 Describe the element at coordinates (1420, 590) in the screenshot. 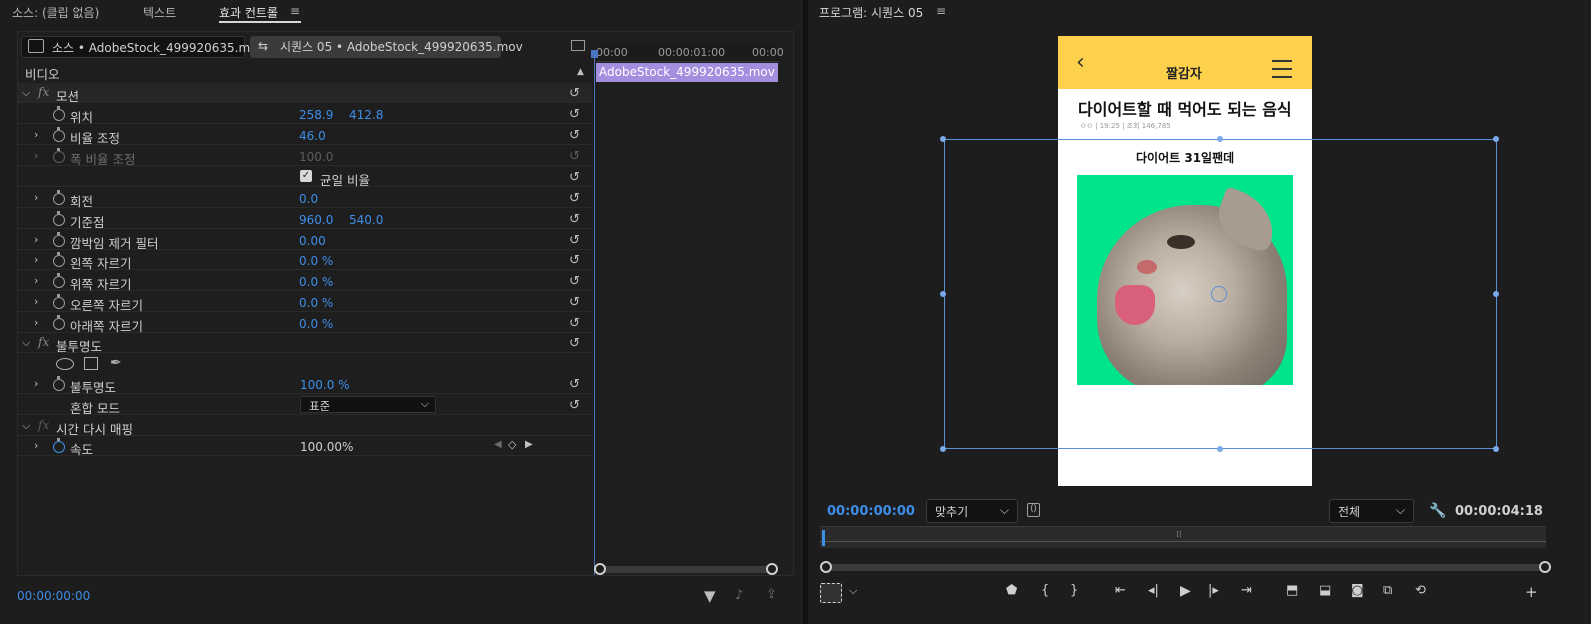

I see `proxy-toggle-icon: ⟲` at that location.